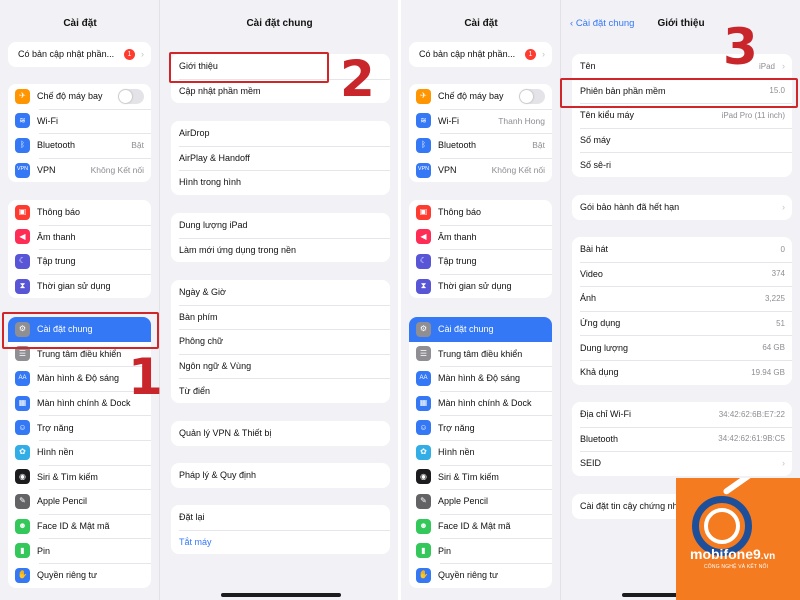 Image resolution: width=800 pixels, height=600 pixels. What do you see at coordinates (681, 23) in the screenshot?
I see `detail-title: Giới thiệu` at bounding box center [681, 23].